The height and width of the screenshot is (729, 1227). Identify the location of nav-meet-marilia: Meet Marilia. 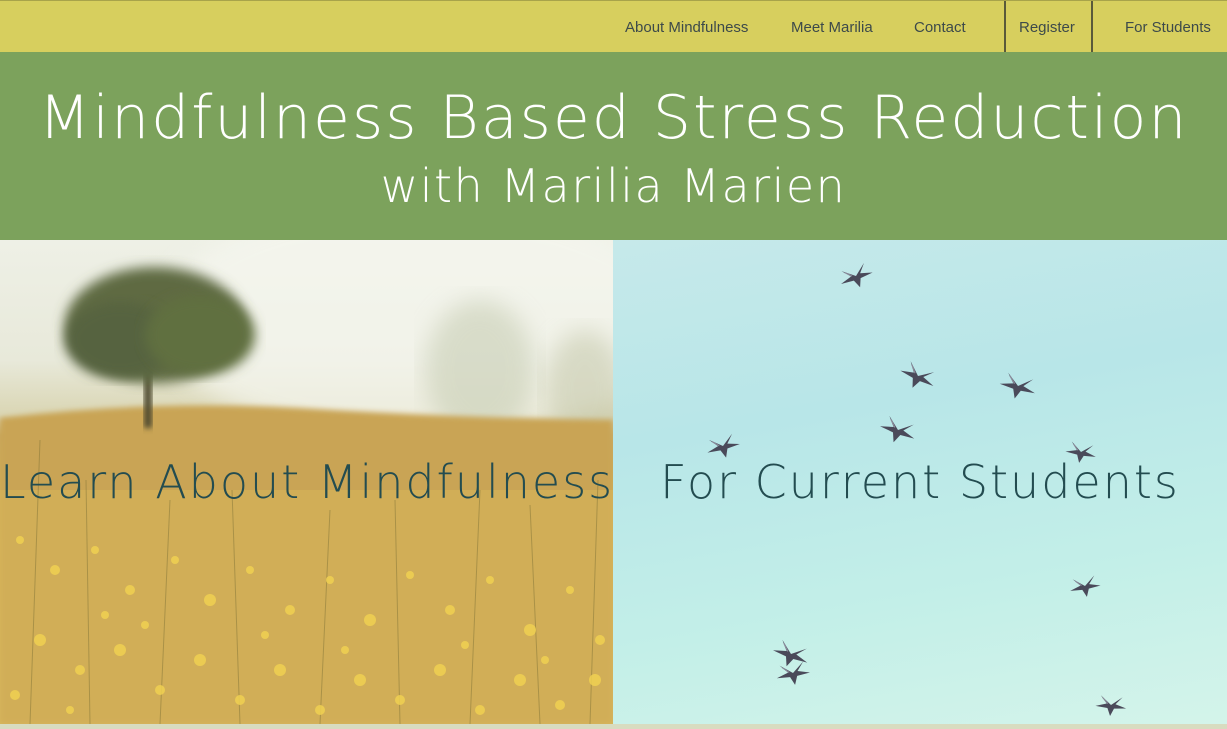
(832, 27).